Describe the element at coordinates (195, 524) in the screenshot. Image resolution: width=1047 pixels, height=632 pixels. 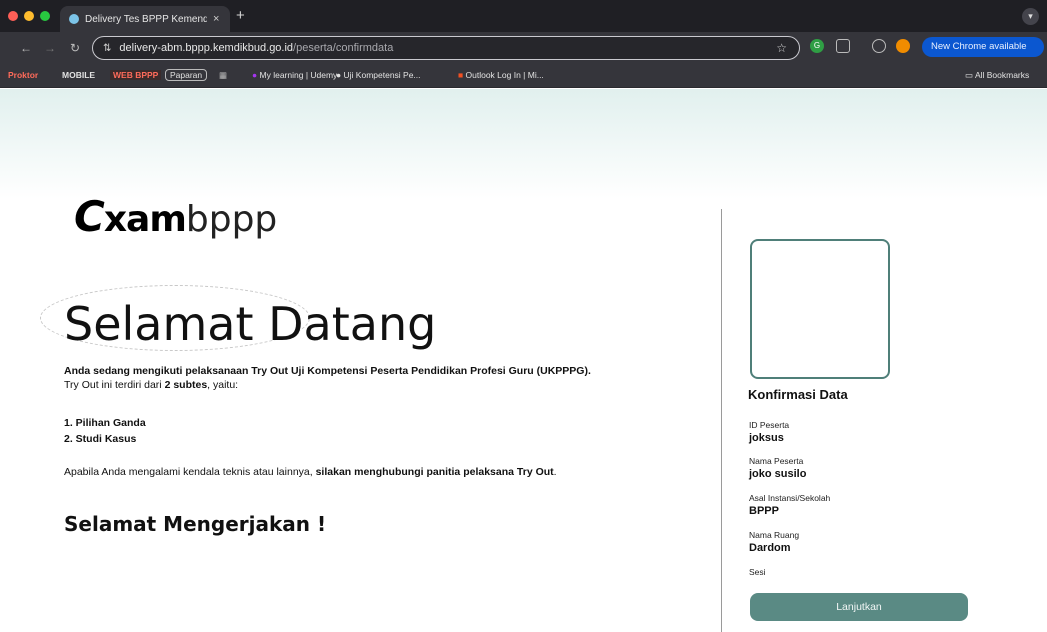
I see `closing-heading: Selamat Mengerjakan !` at that location.